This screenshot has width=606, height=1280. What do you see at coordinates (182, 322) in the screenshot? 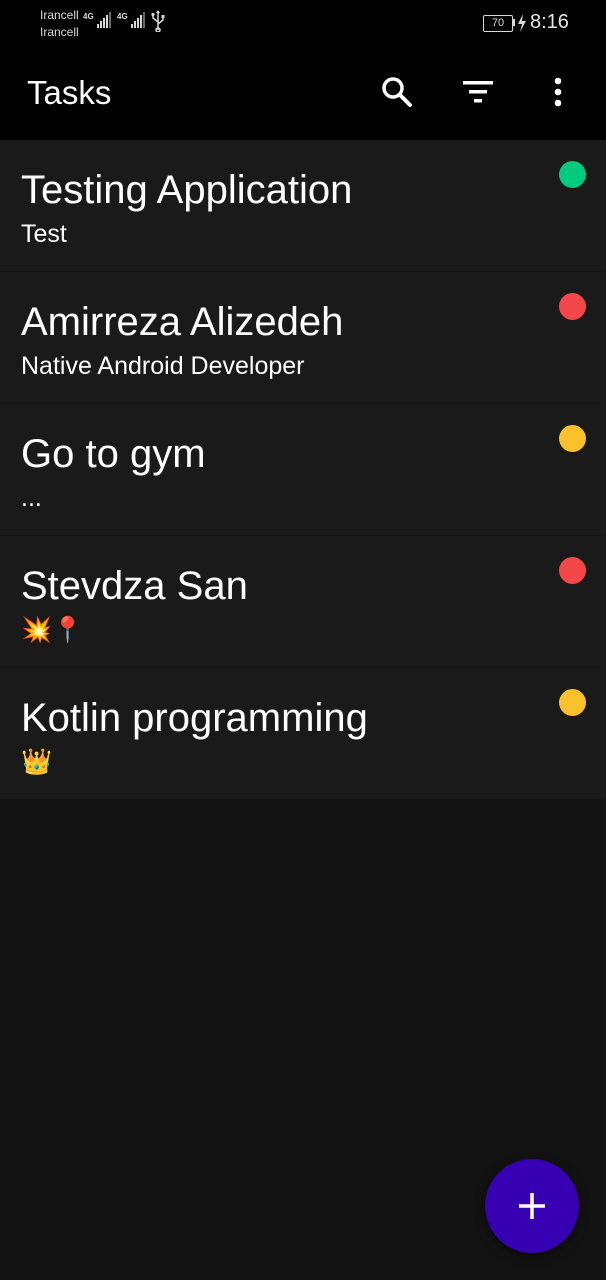
I see `task-title: Amirreza Alizedeh` at bounding box center [182, 322].